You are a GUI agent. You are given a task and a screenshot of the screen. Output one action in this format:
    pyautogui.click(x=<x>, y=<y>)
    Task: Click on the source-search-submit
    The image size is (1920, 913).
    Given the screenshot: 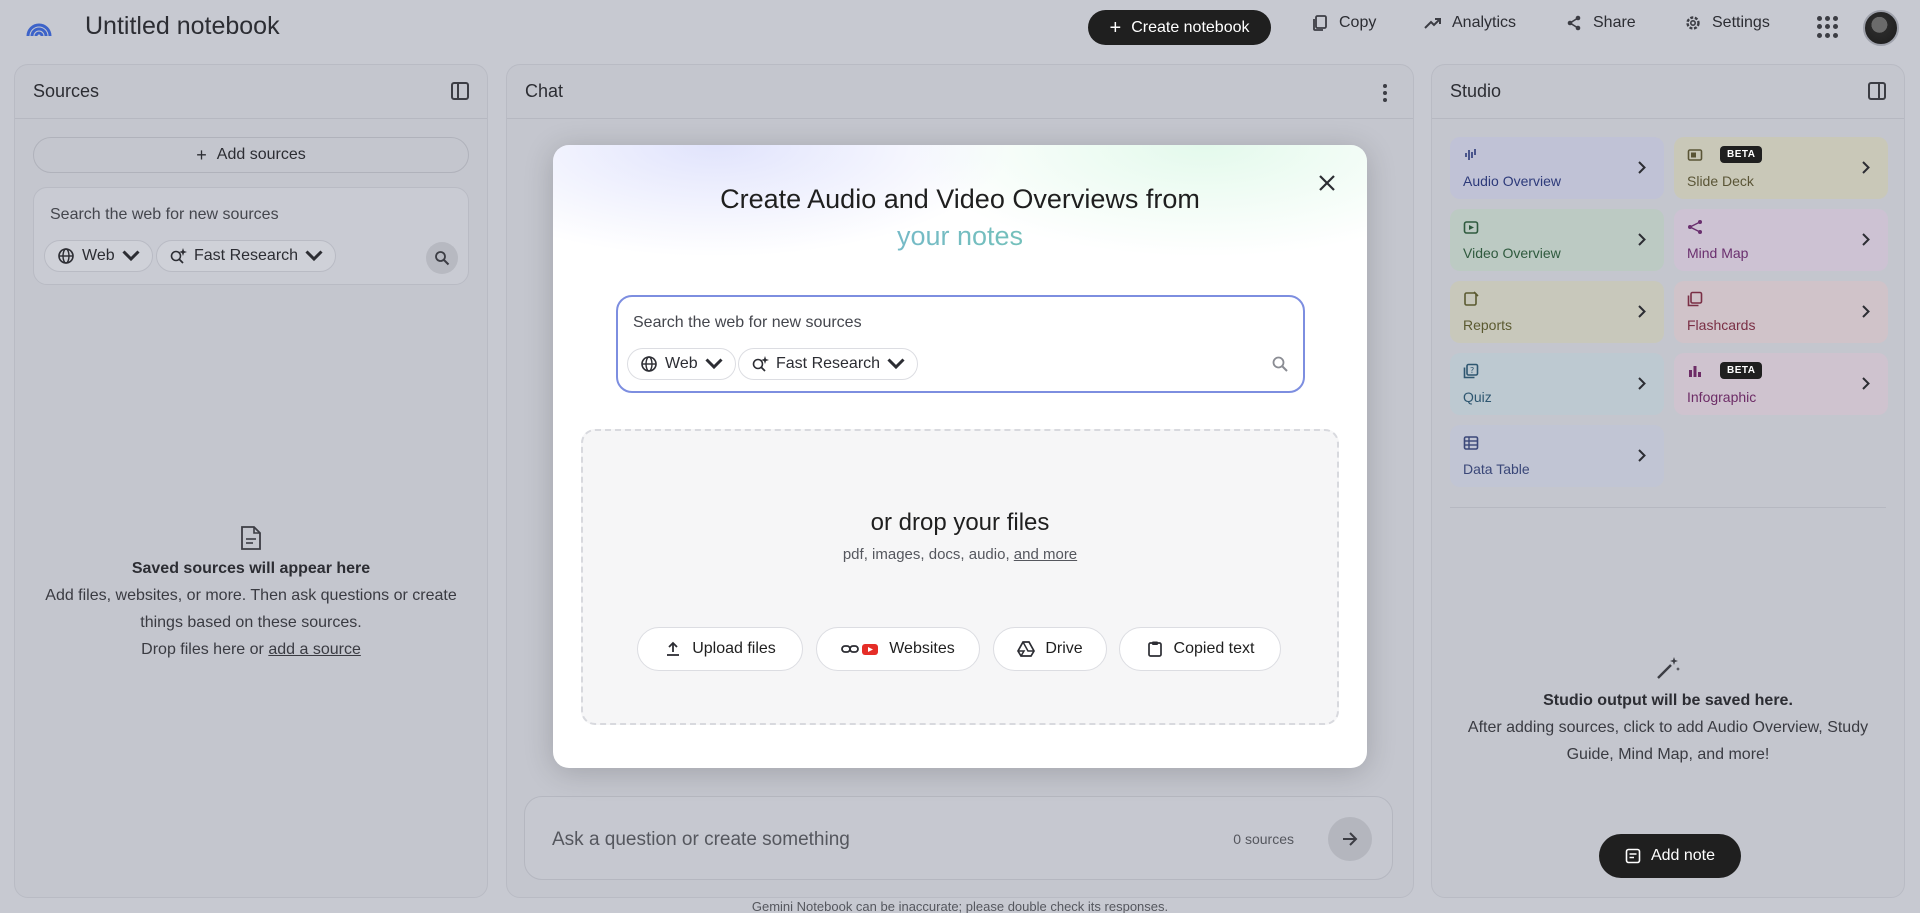 What is the action you would take?
    pyautogui.click(x=442, y=258)
    